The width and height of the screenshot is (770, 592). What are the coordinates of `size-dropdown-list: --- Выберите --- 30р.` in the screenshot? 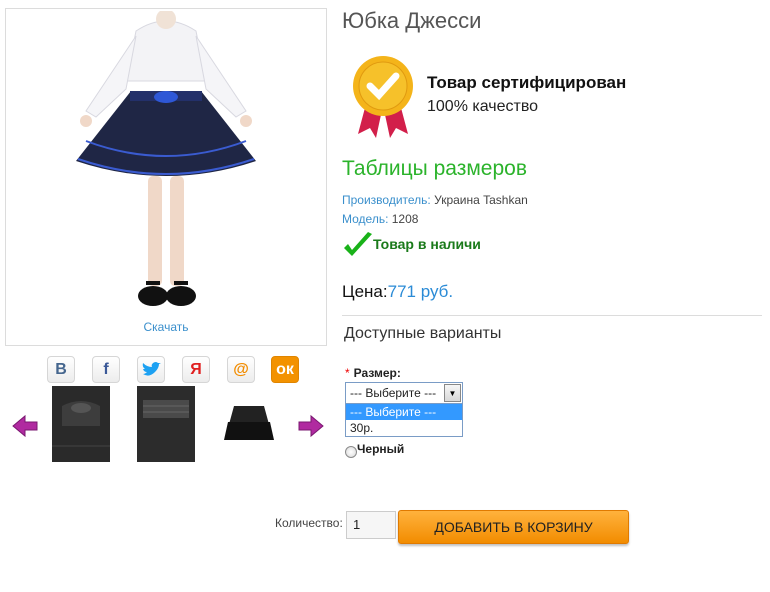 It's located at (404, 420).